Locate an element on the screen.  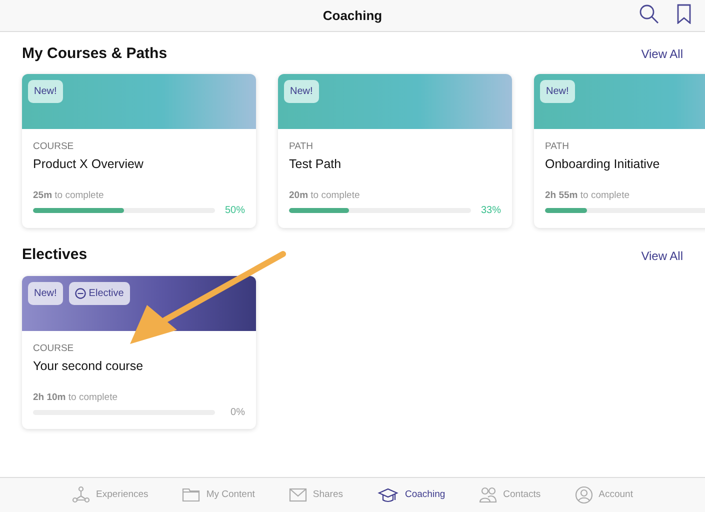
folder-icon is located at coordinates (191, 495).